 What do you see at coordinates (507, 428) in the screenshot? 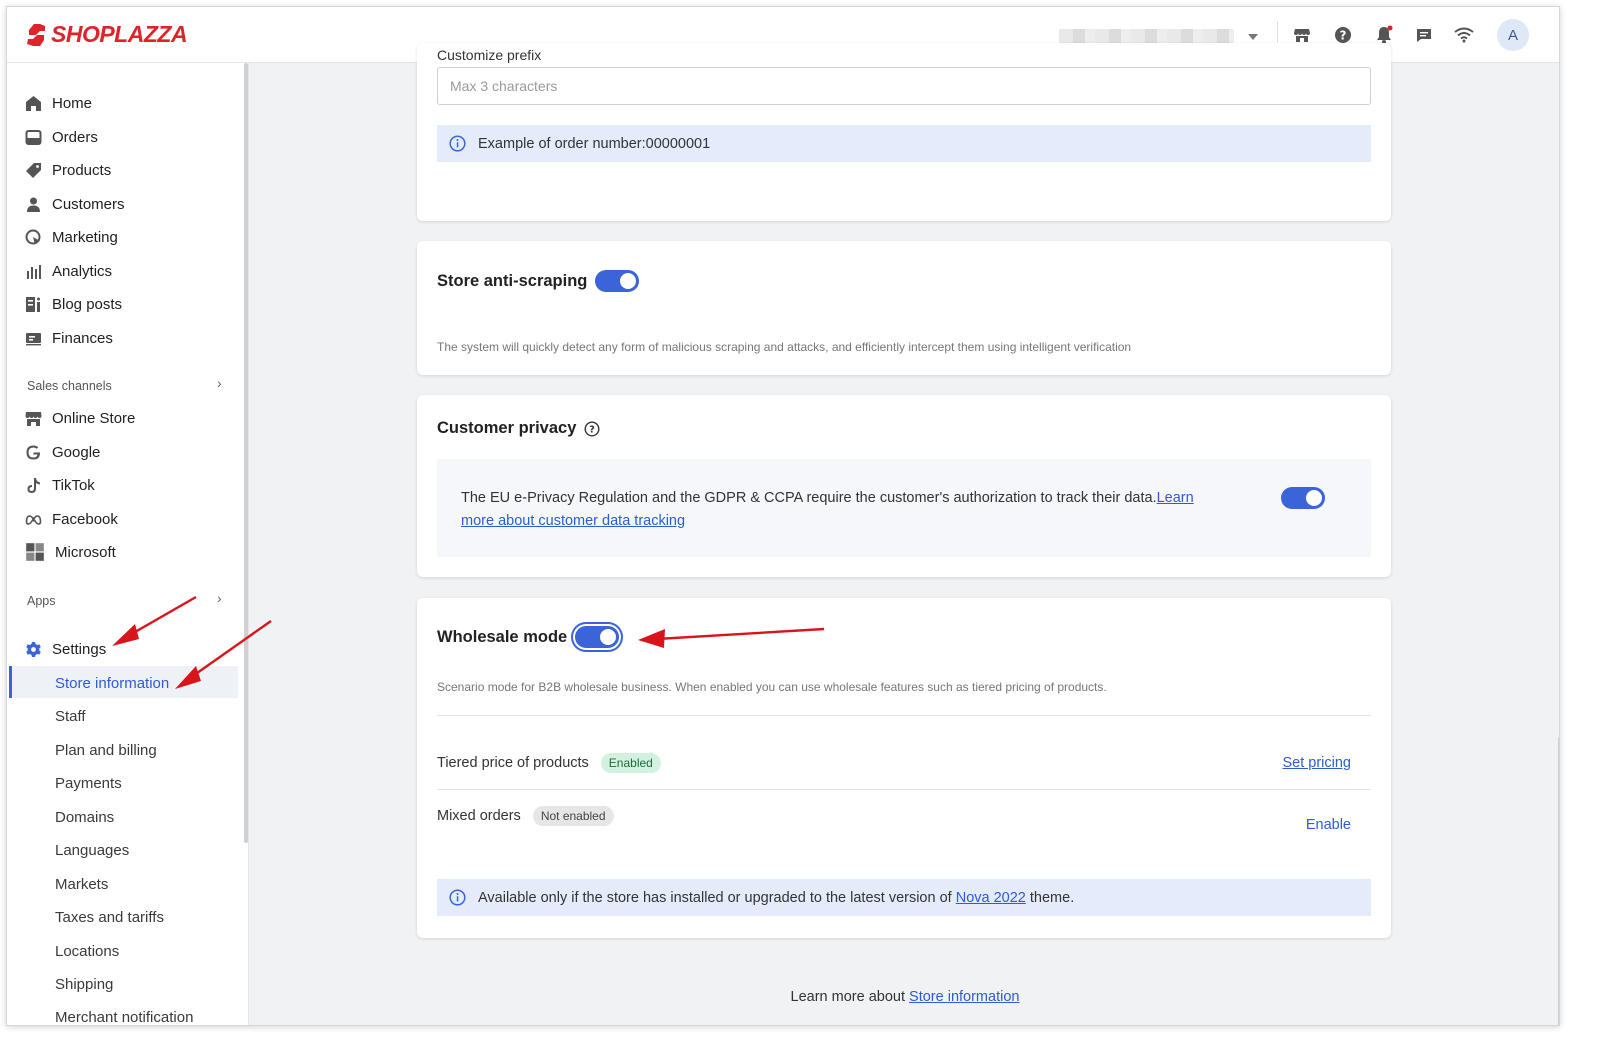
I see `customer-privacy-title: Customer privacy` at bounding box center [507, 428].